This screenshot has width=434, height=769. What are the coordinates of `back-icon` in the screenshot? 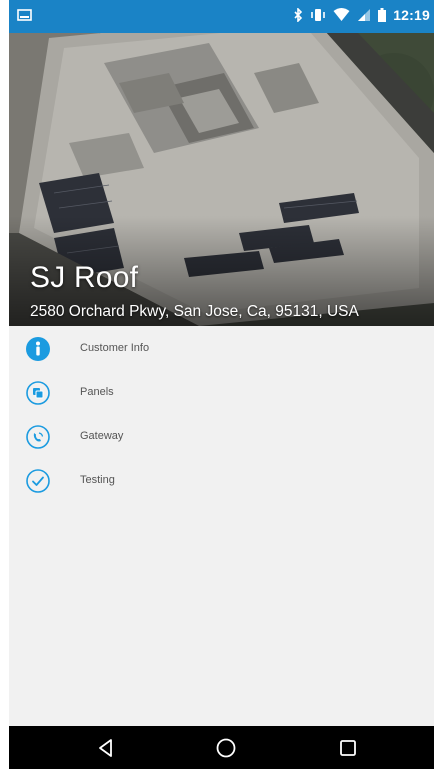 It's located at (106, 748).